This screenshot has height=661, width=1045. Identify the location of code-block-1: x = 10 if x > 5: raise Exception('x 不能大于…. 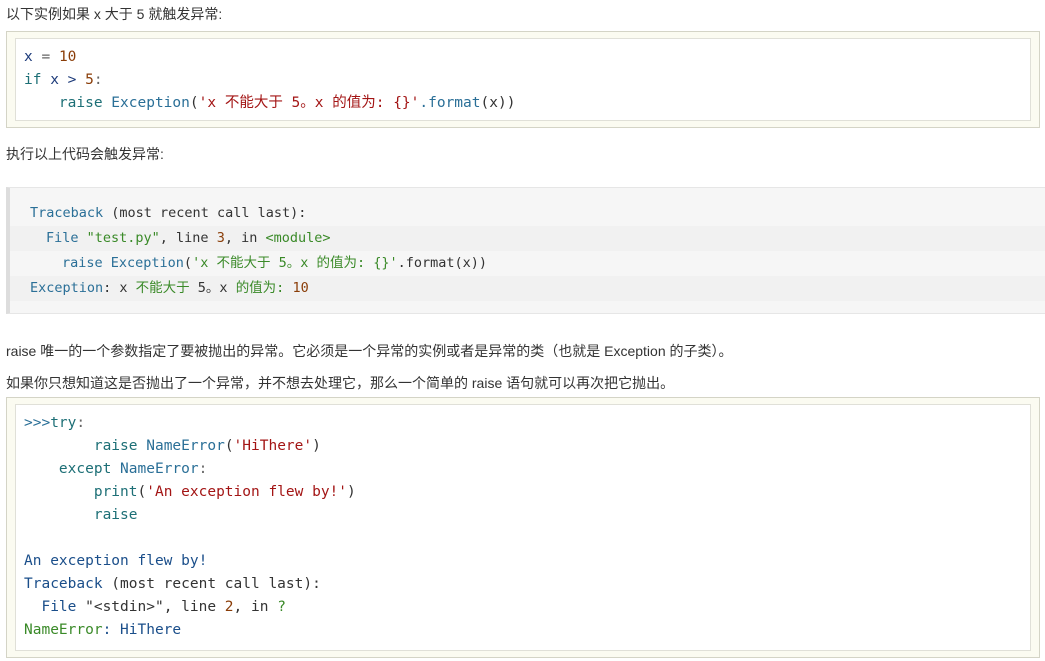
(523, 79).